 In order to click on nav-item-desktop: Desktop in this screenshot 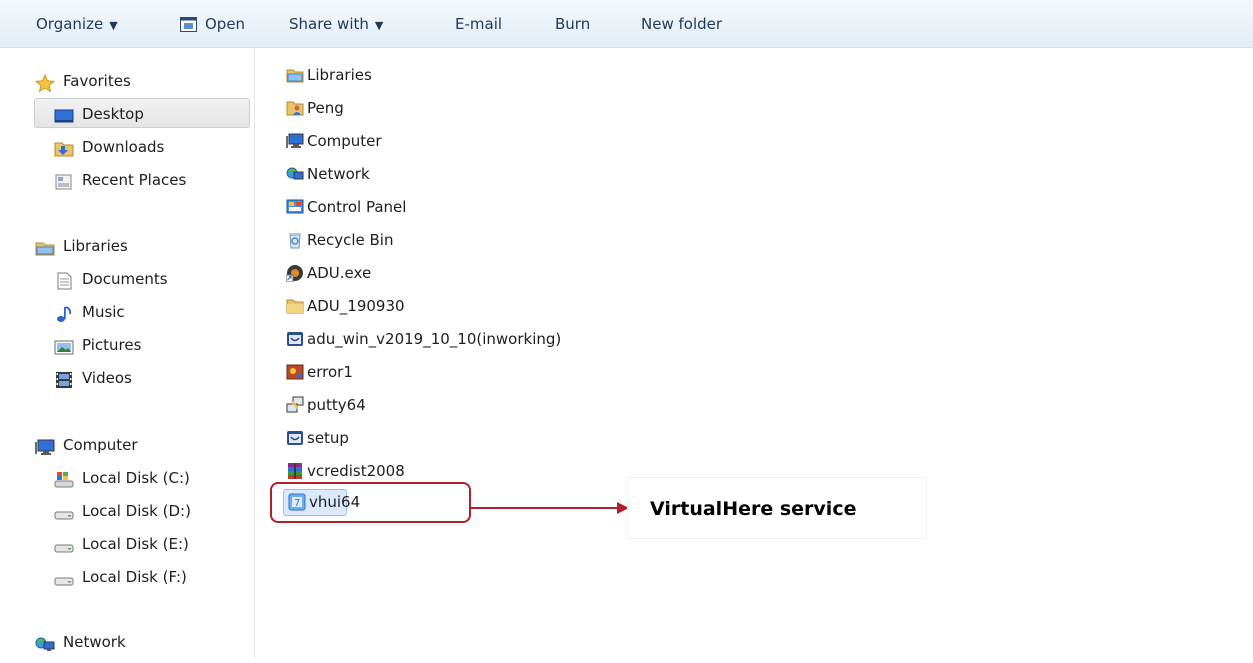, I will do `click(99, 114)`.